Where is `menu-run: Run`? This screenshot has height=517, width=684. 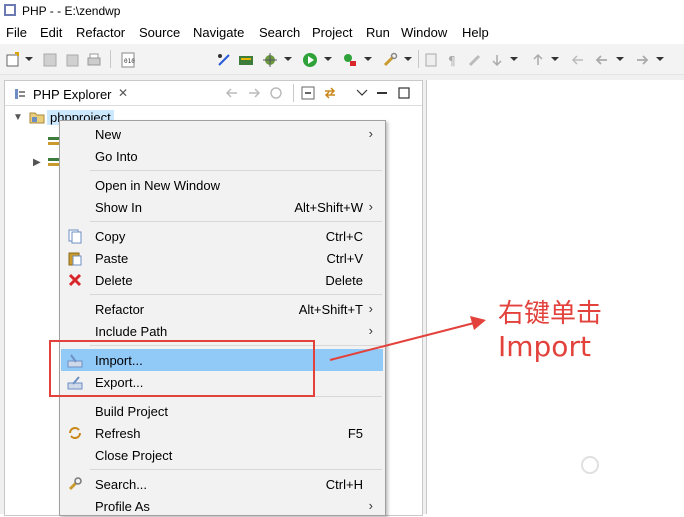
menu-run: Run is located at coordinates (378, 32).